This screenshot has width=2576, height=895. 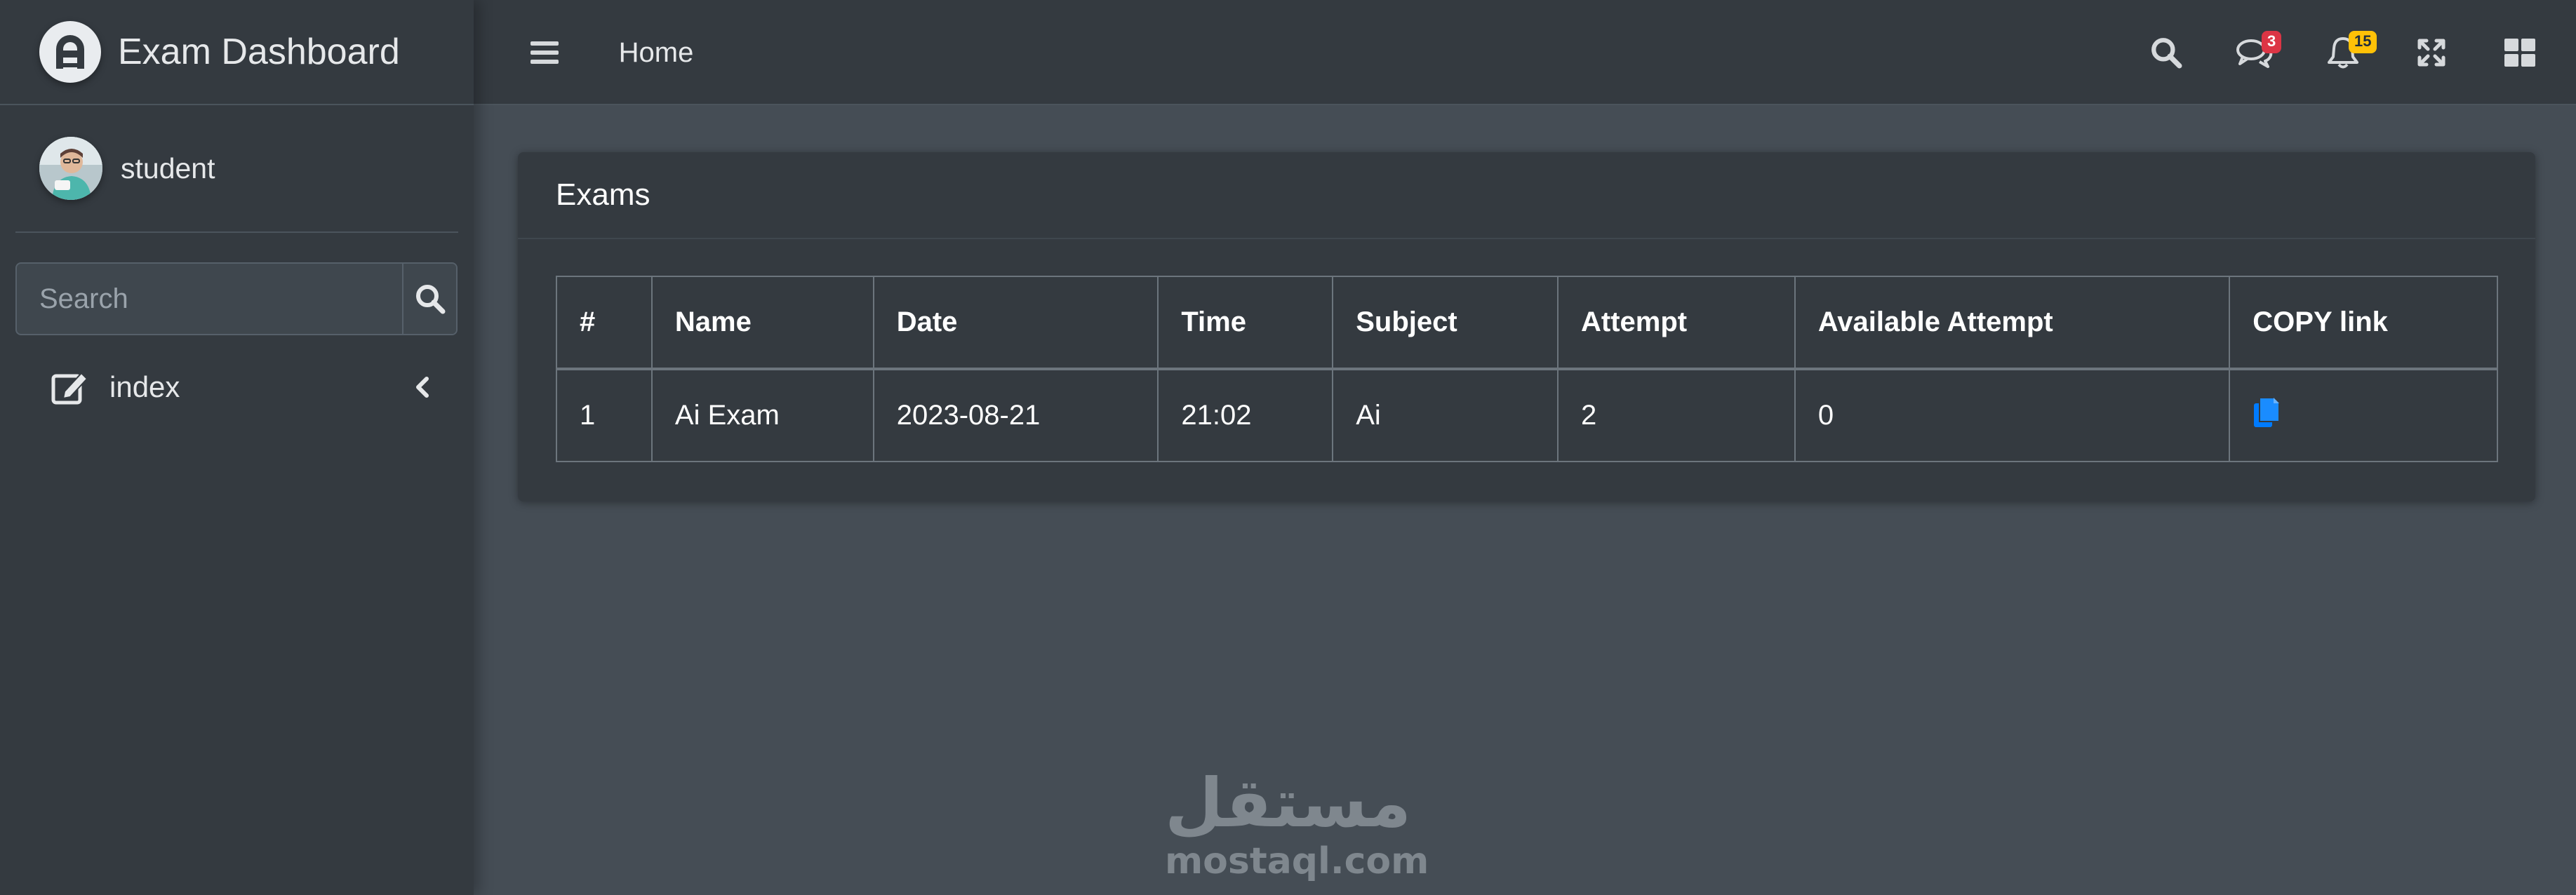 I want to click on cell-available-attempt: 0, so click(x=2013, y=415).